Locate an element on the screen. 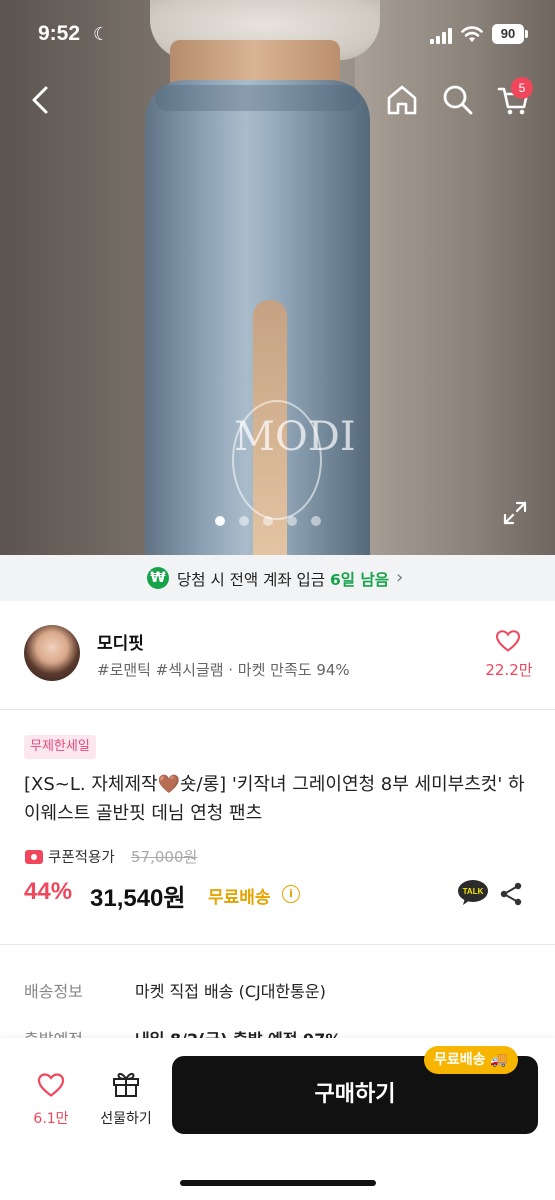 The height and width of the screenshot is (1200, 555). talk-label: TALK is located at coordinates (473, 891).